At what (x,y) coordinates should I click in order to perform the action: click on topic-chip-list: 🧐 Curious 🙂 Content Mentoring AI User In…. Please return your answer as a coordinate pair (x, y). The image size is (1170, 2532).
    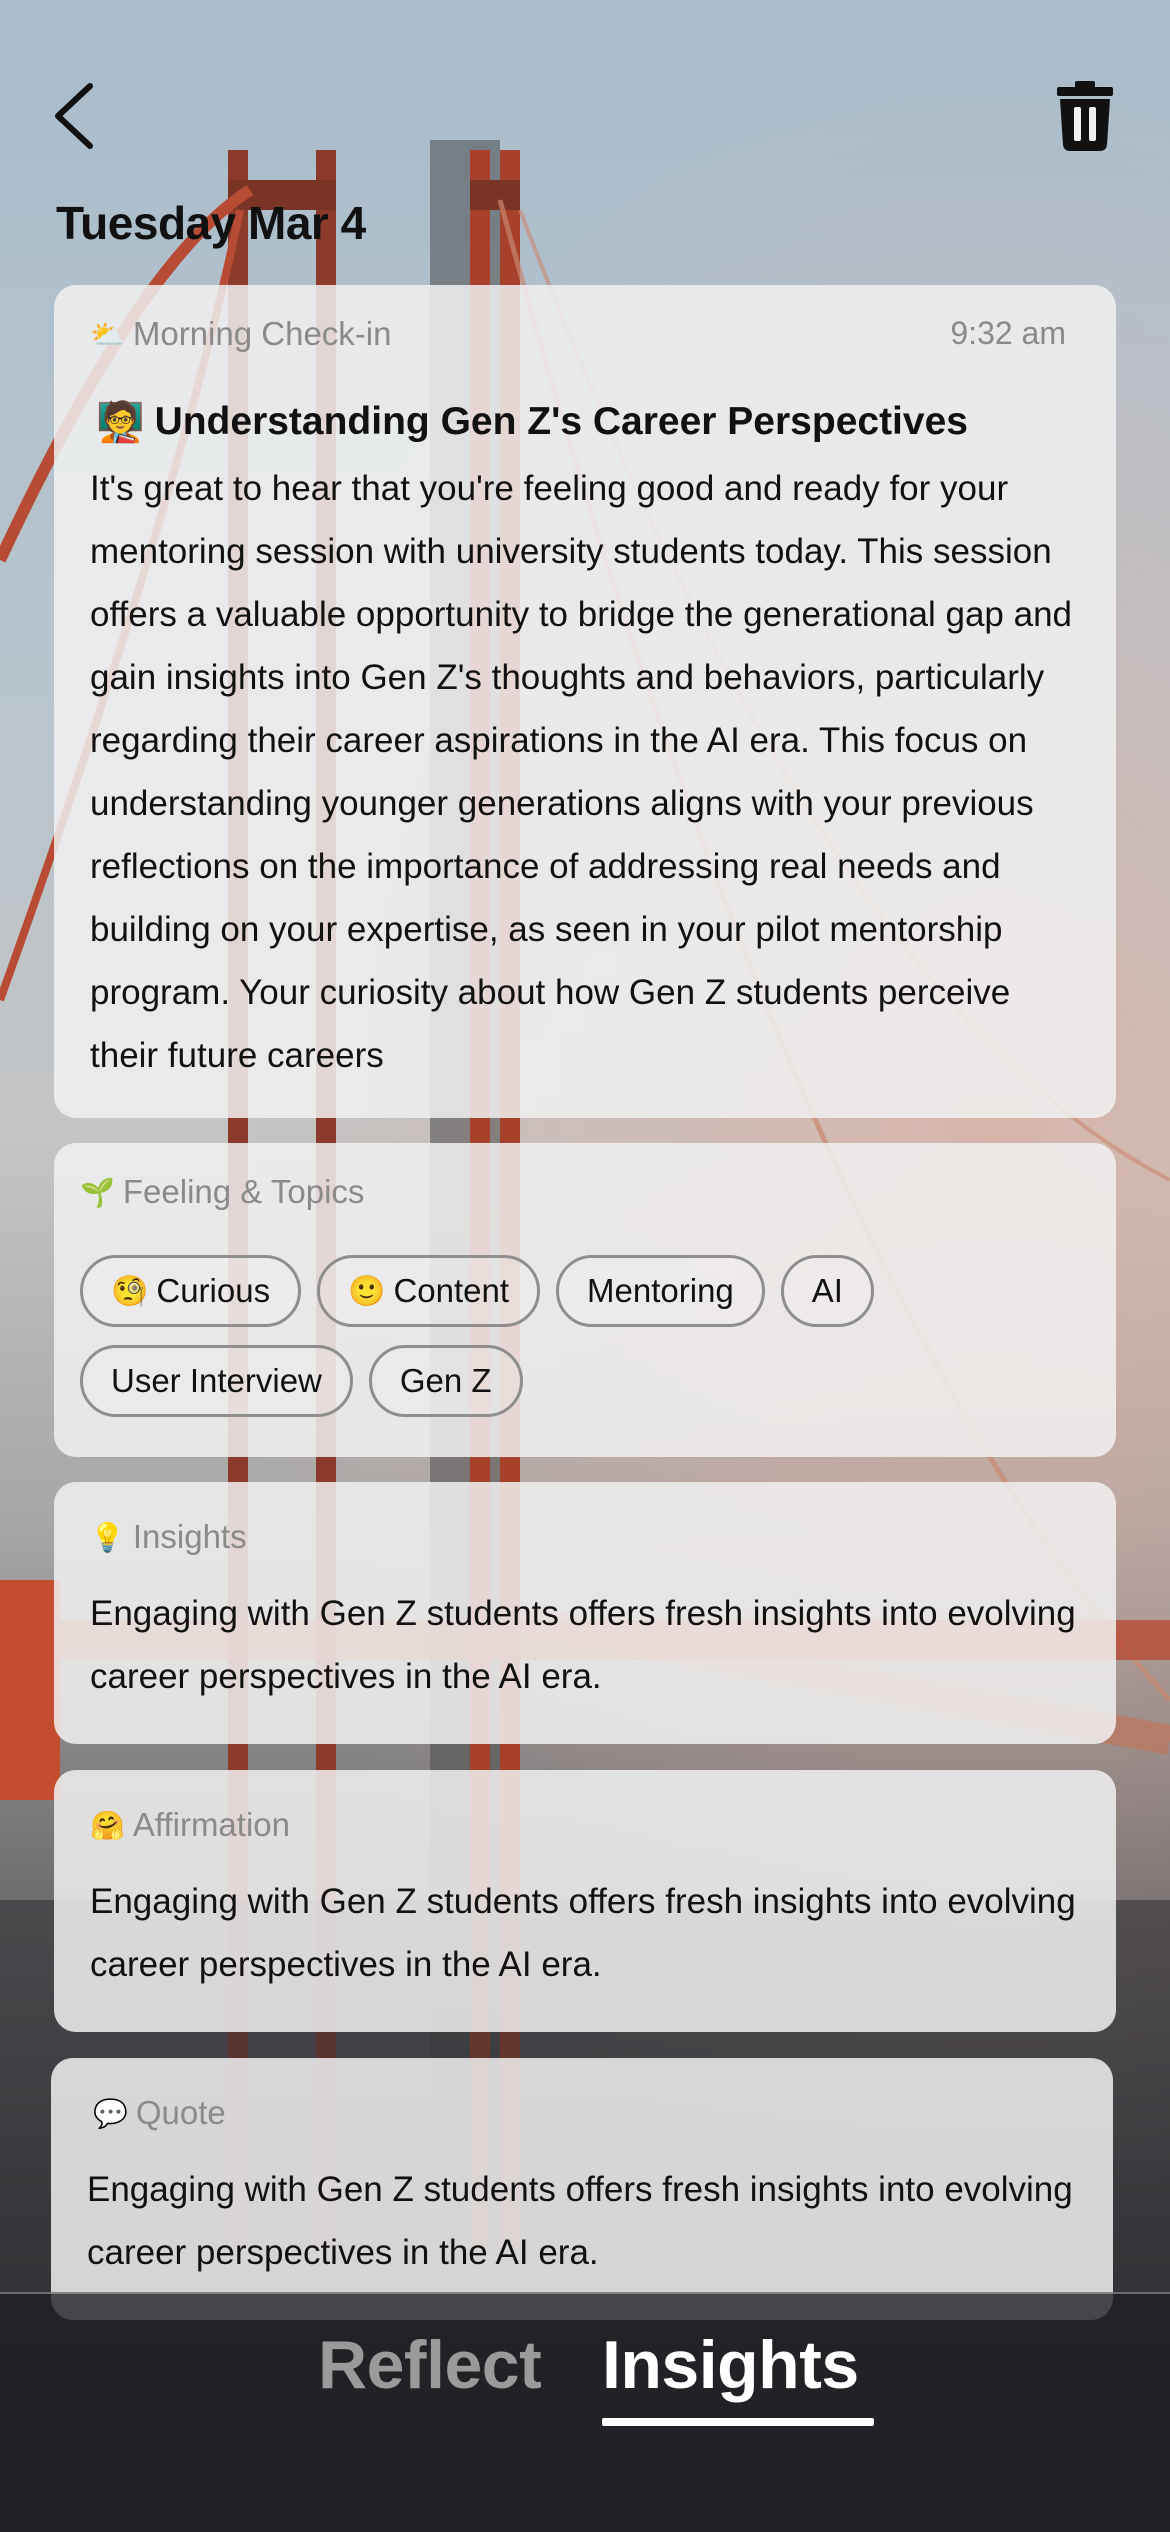
    Looking at the image, I should click on (585, 1336).